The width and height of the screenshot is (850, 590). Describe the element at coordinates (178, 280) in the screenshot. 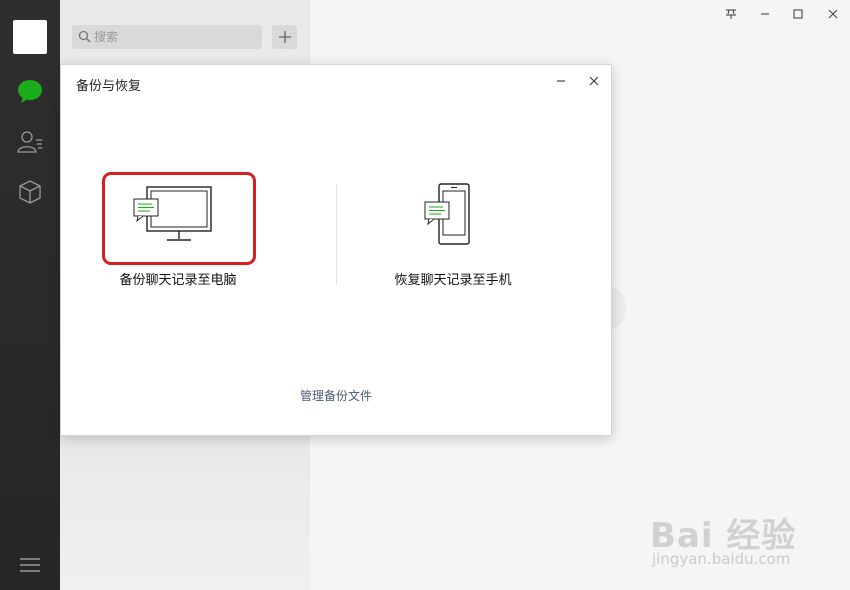

I see `backup-label: 备份聊天记录至电脑` at that location.